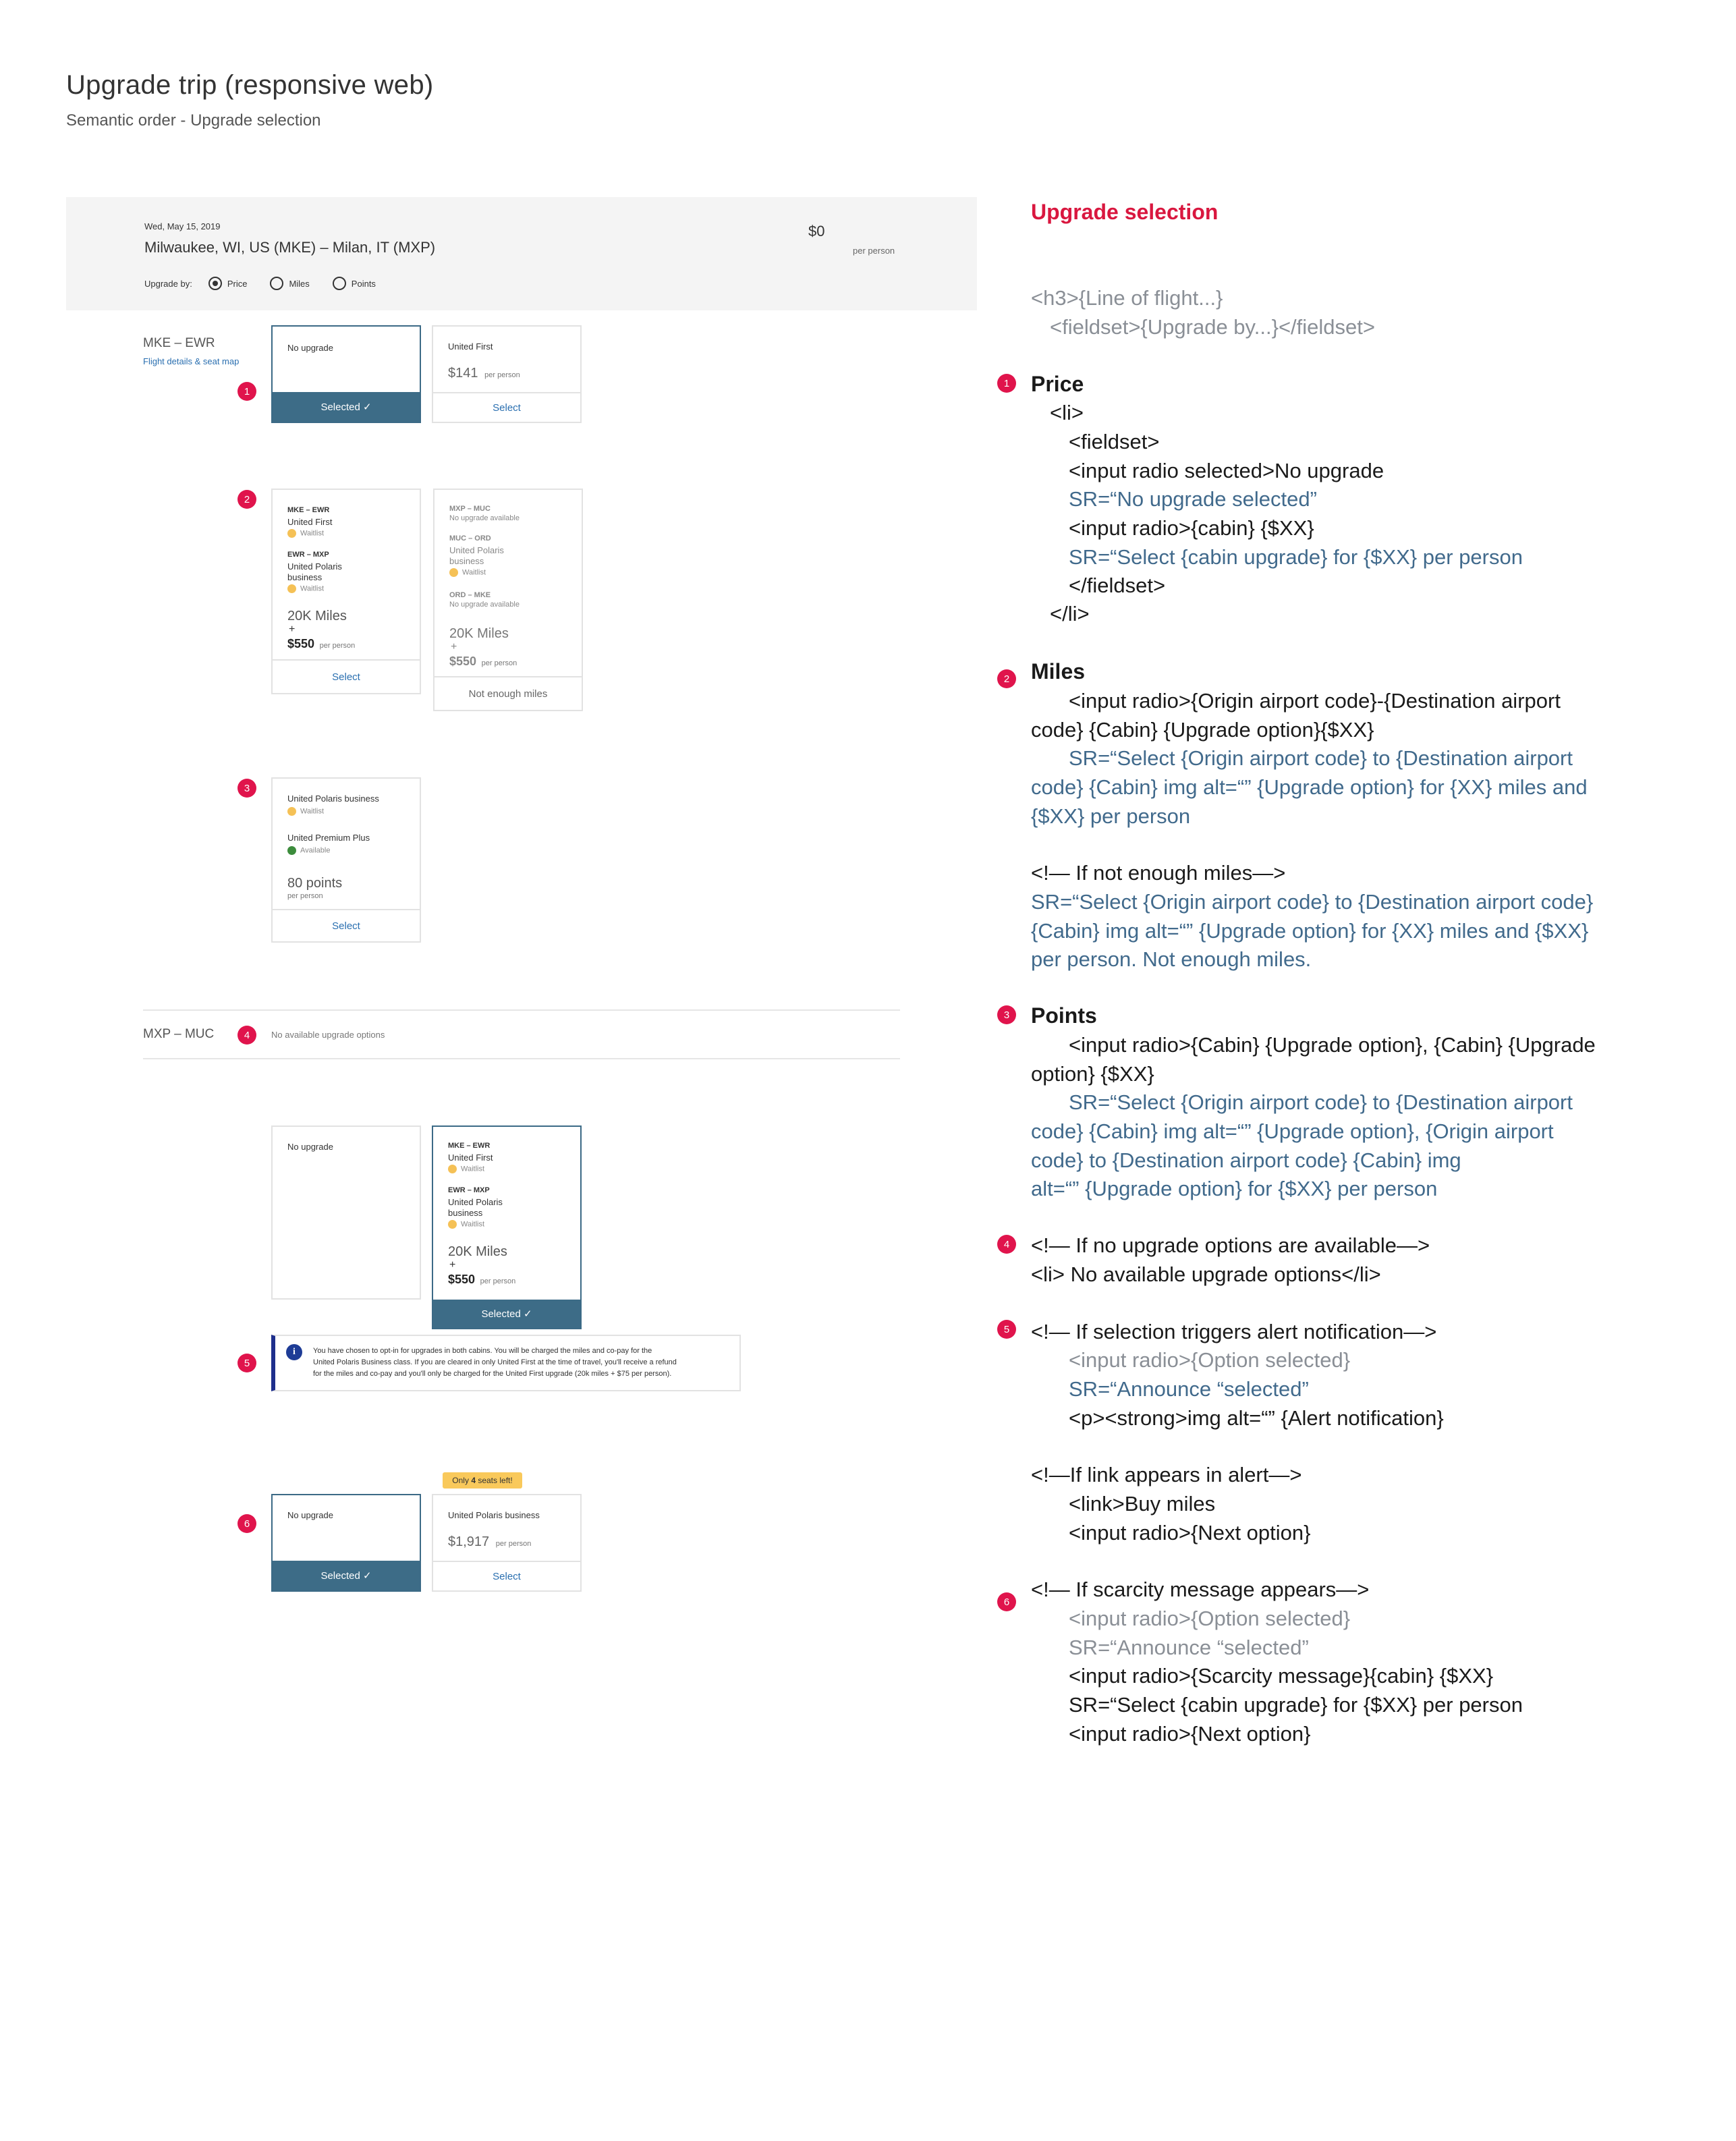  Describe the element at coordinates (1006, 678) in the screenshot. I see `step-badge: 2` at that location.